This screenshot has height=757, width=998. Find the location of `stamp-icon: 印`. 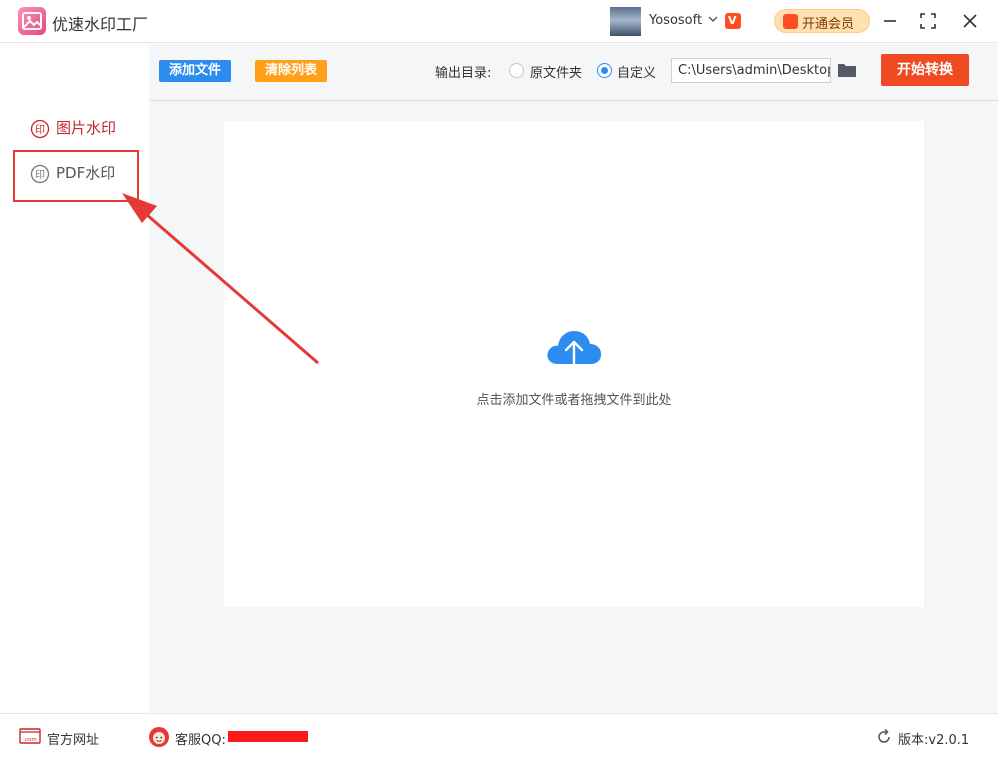

stamp-icon: 印 is located at coordinates (40, 129).